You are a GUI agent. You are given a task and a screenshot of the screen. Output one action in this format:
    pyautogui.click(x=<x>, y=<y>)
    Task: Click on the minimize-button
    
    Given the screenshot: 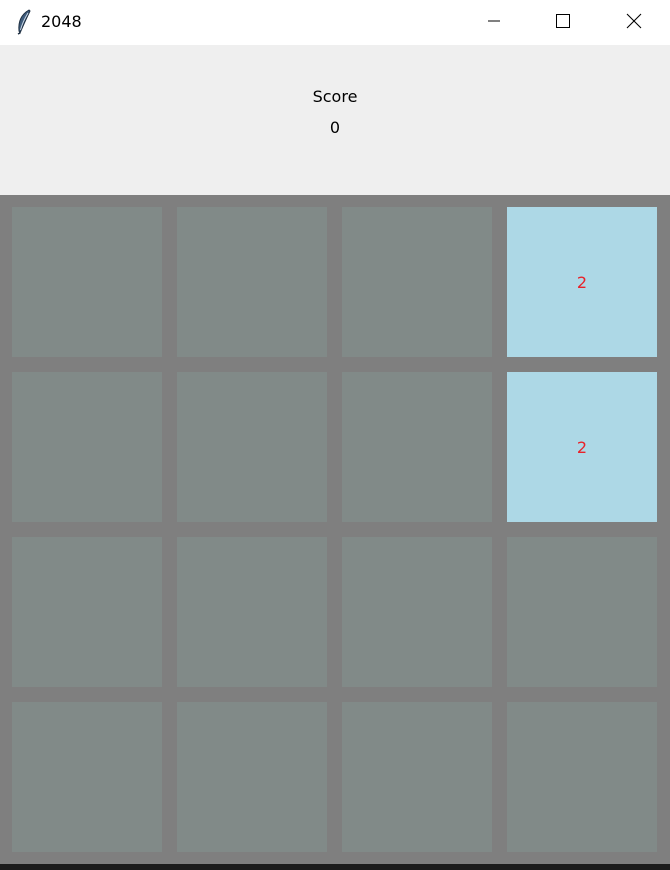 What is the action you would take?
    pyautogui.click(x=494, y=22)
    